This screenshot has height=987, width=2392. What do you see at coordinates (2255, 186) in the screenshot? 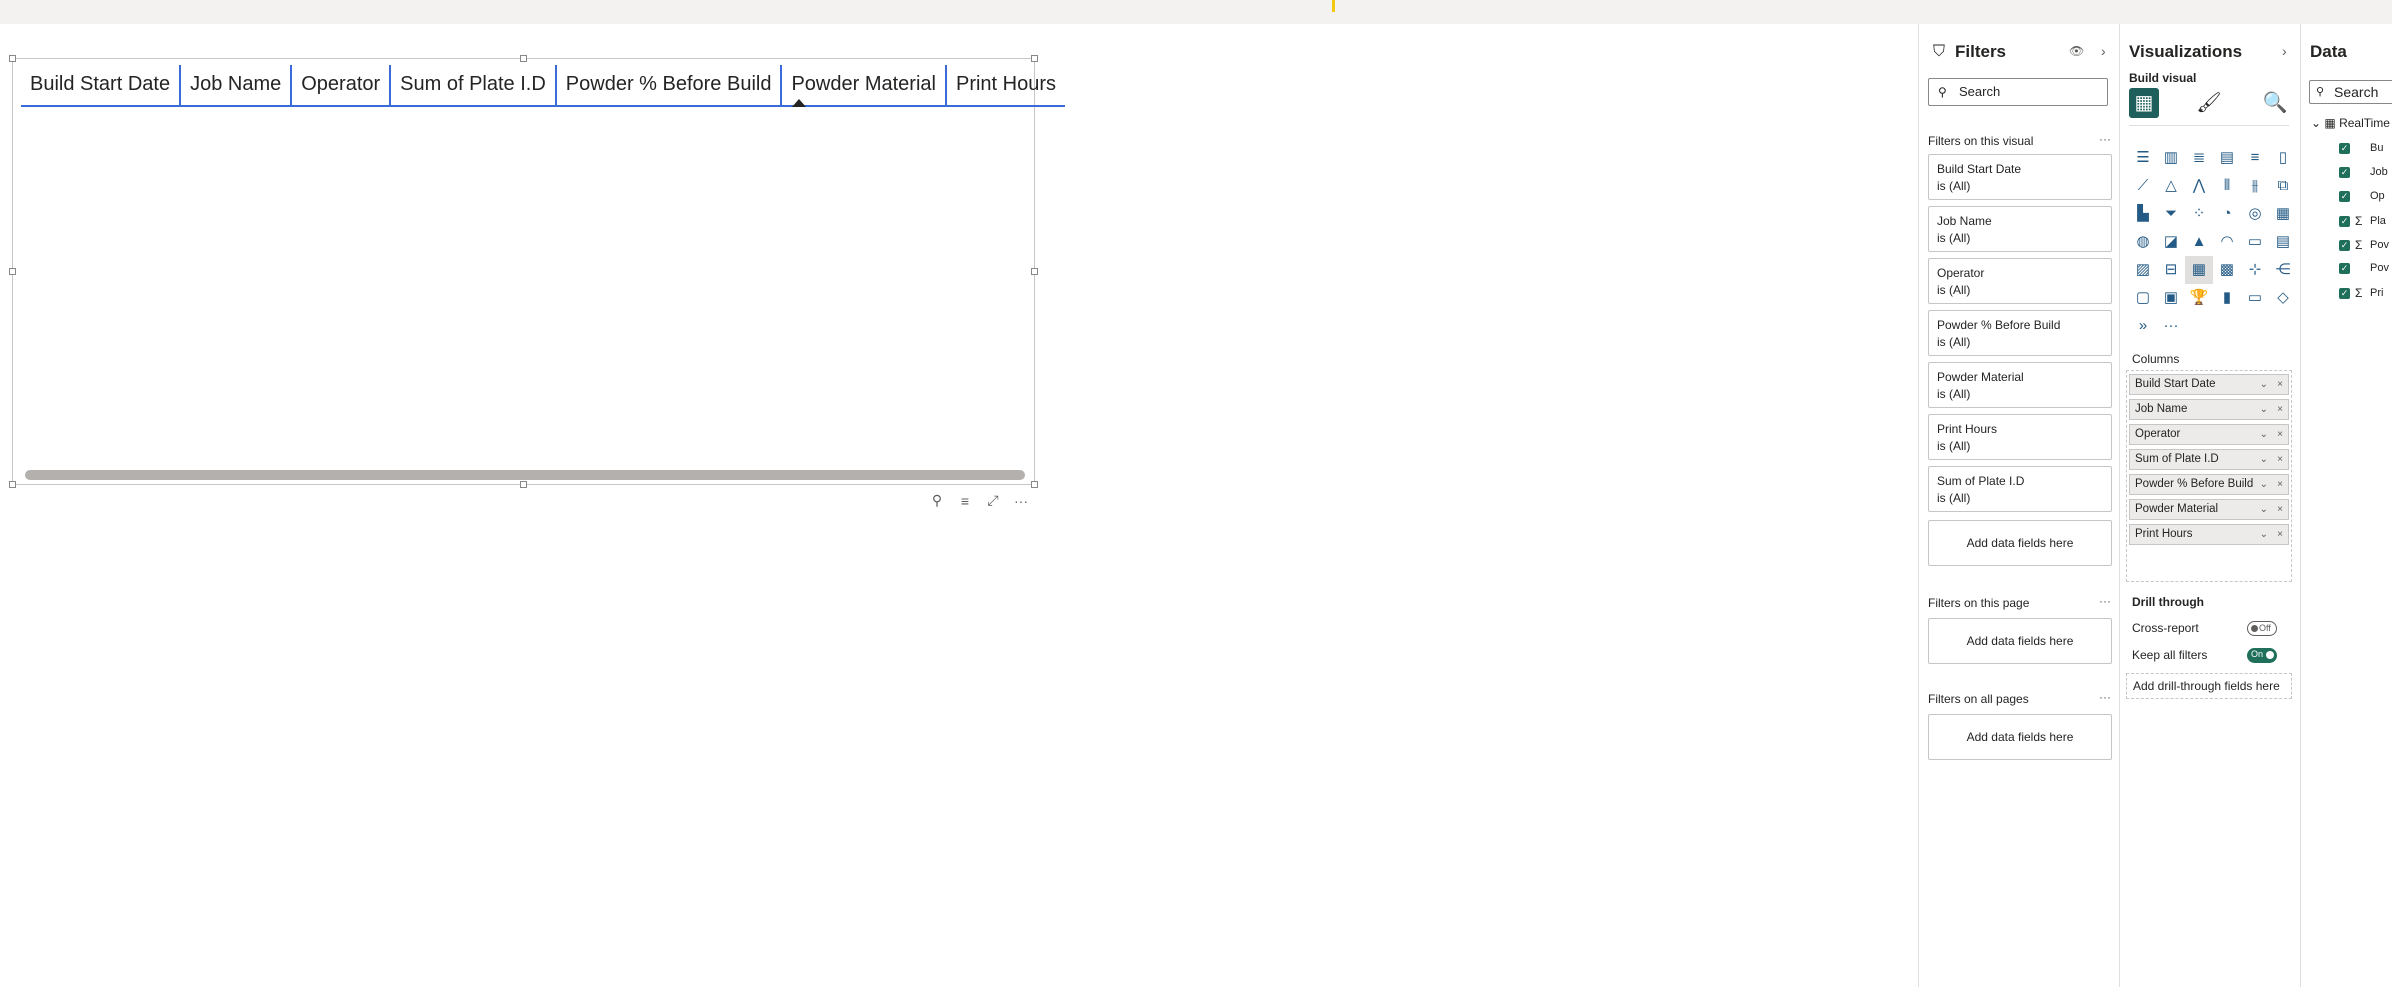
I see `line-stacked-column-icon: ⫵` at bounding box center [2255, 186].